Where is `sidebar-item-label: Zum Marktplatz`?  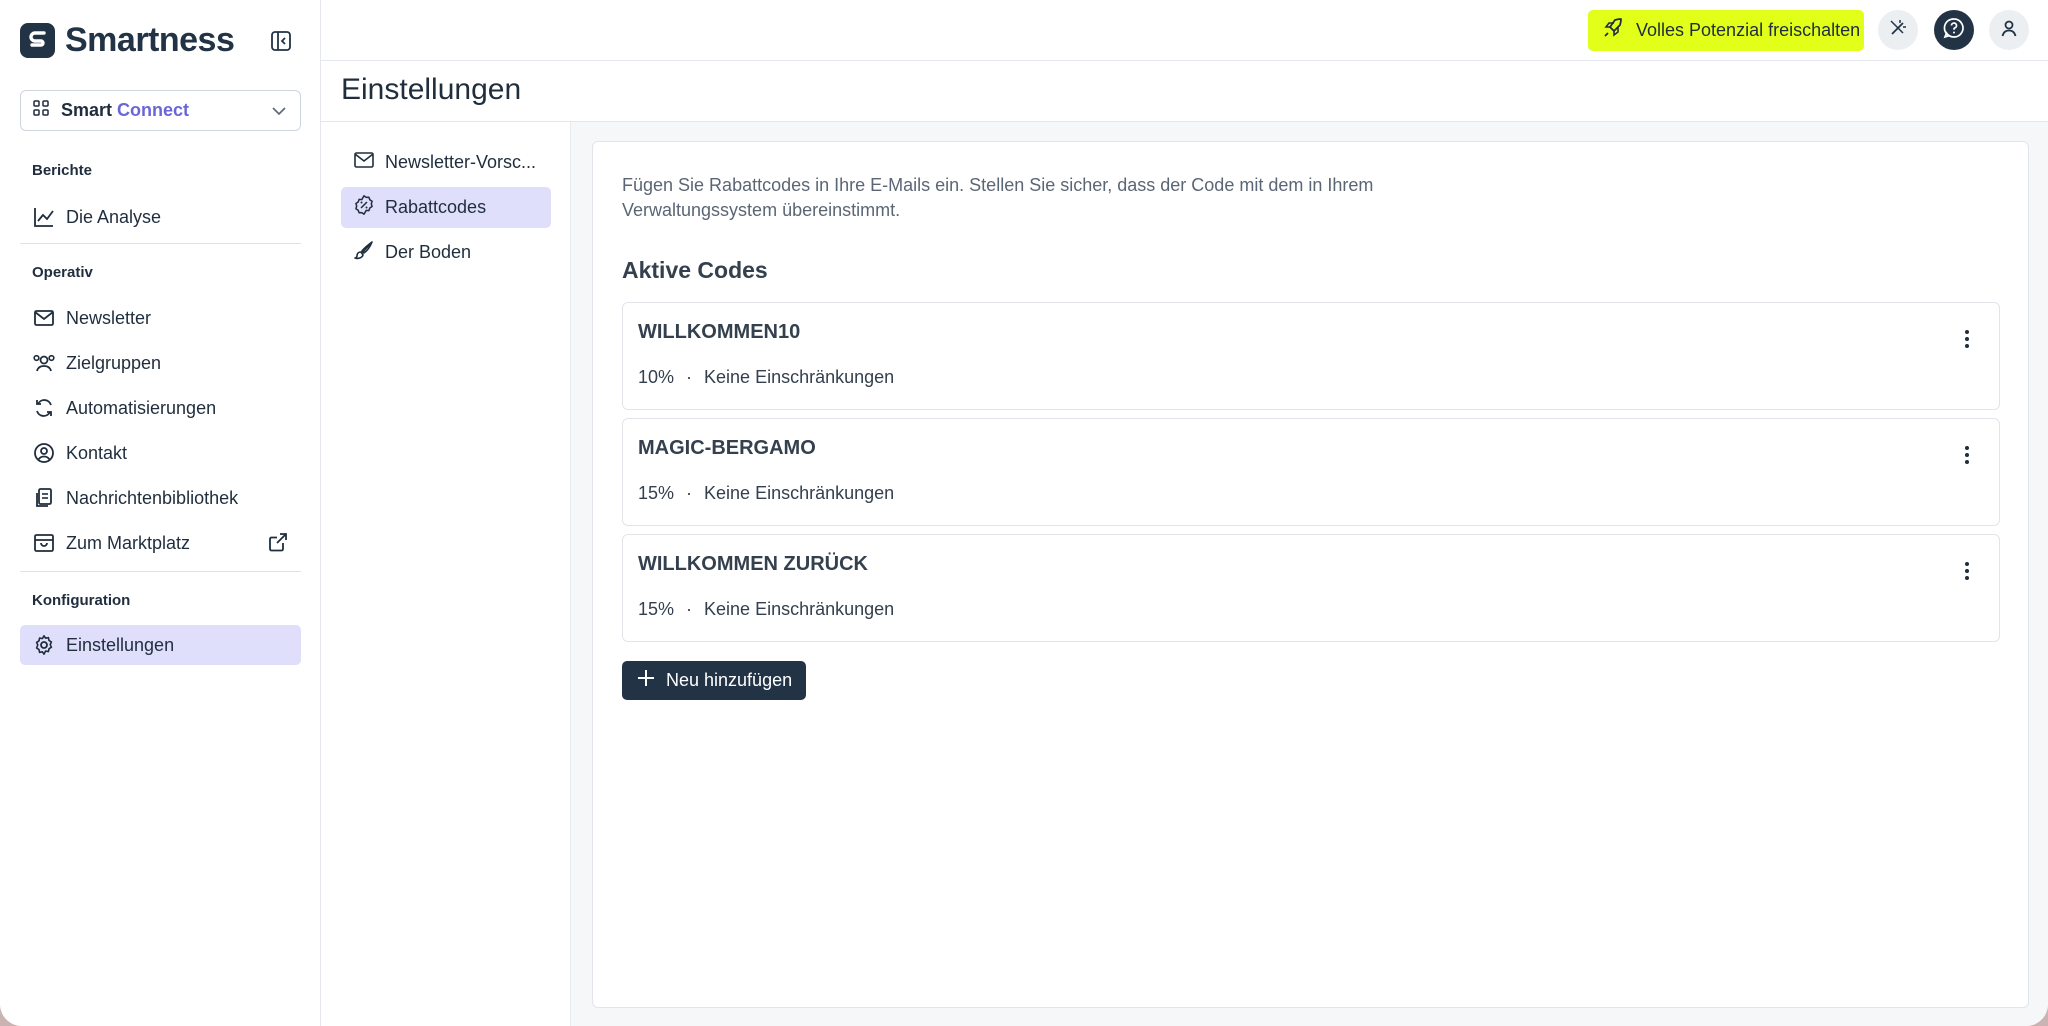
sidebar-item-label: Zum Marktplatz is located at coordinates (128, 542).